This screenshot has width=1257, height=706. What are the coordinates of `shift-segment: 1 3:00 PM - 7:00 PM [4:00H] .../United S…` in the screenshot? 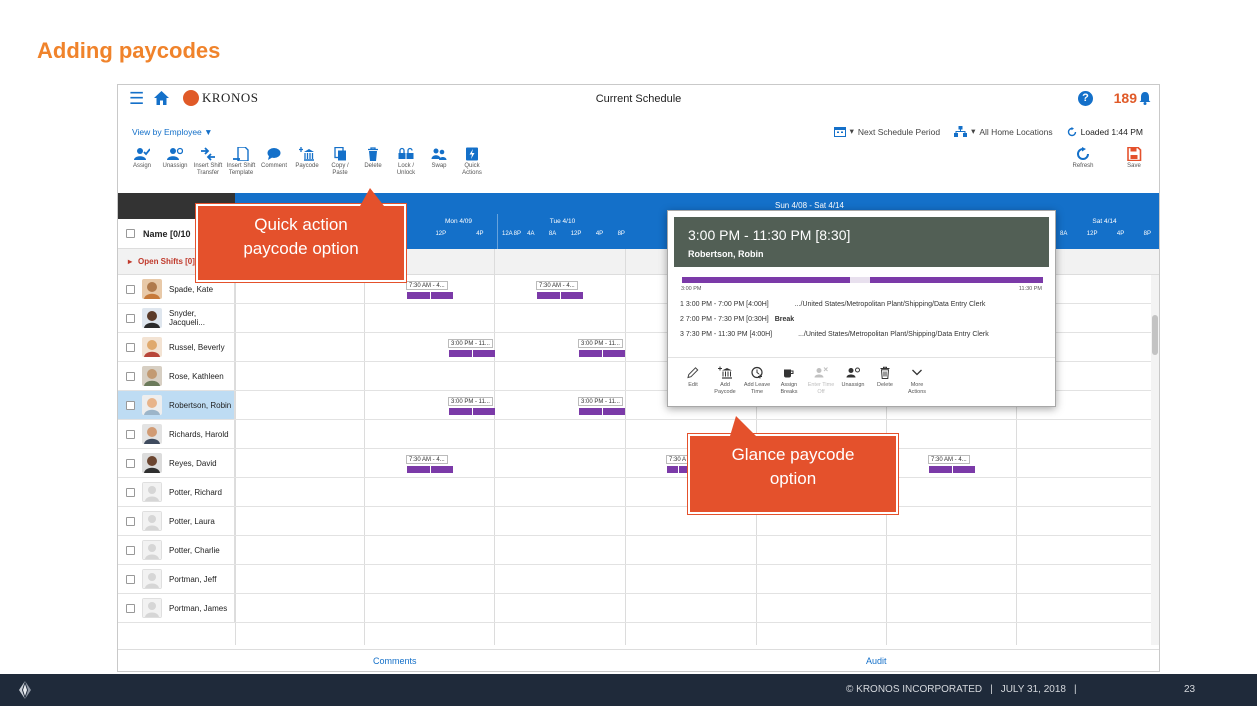 It's located at (832, 304).